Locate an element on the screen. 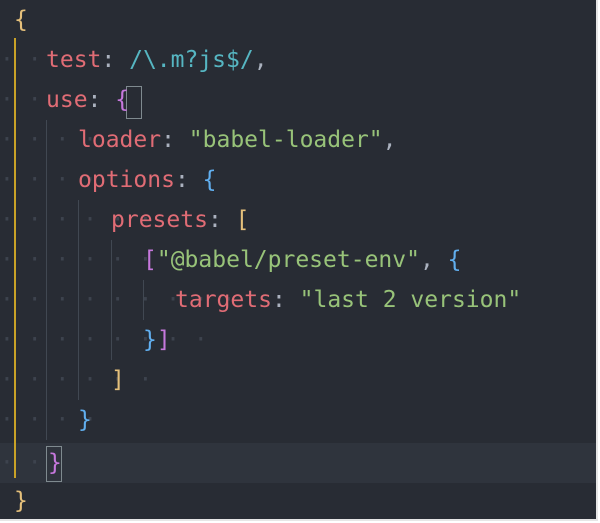  code-token: "last 2 version" is located at coordinates (410, 300).